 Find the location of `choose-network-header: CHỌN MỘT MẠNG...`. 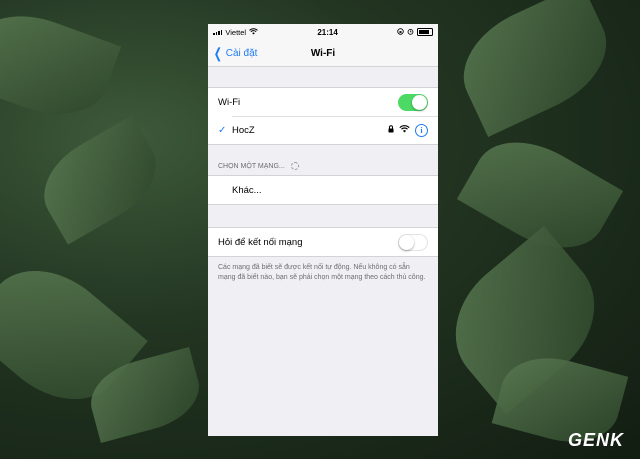

choose-network-header: CHỌN MỘT MẠNG... is located at coordinates (323, 160).